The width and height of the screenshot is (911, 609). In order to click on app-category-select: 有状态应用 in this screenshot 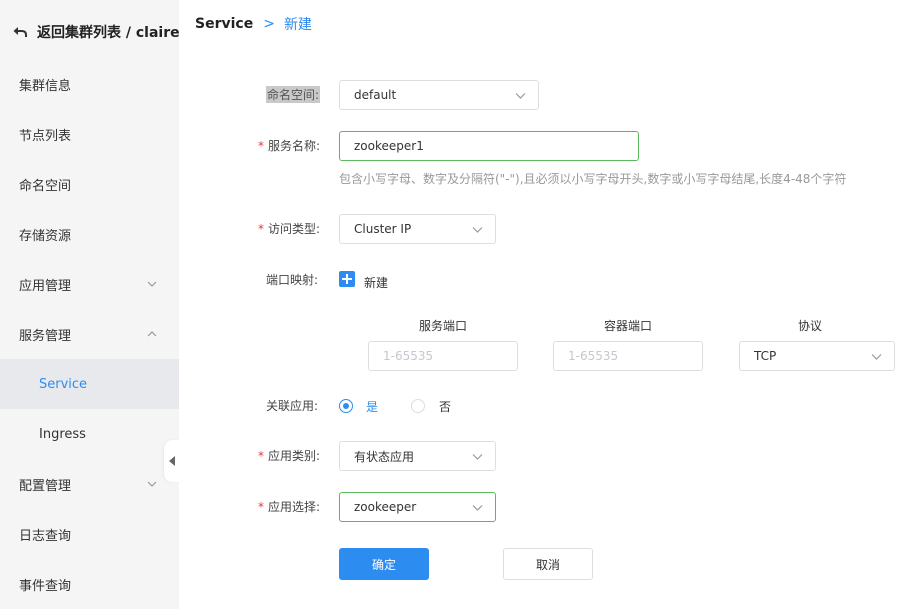, I will do `click(417, 456)`.